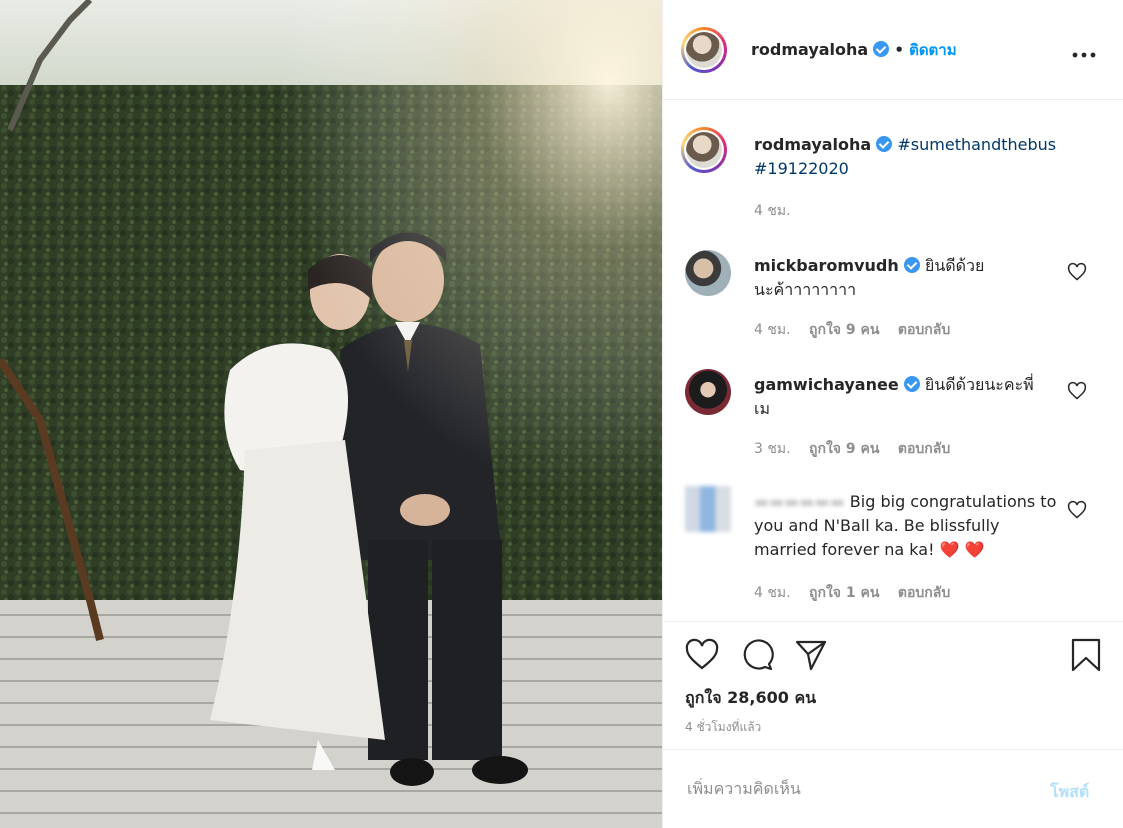 This screenshot has height=828, width=1123. I want to click on caption-text: rodmayaloha #sumethandthebus #19122020, so click(909, 157).